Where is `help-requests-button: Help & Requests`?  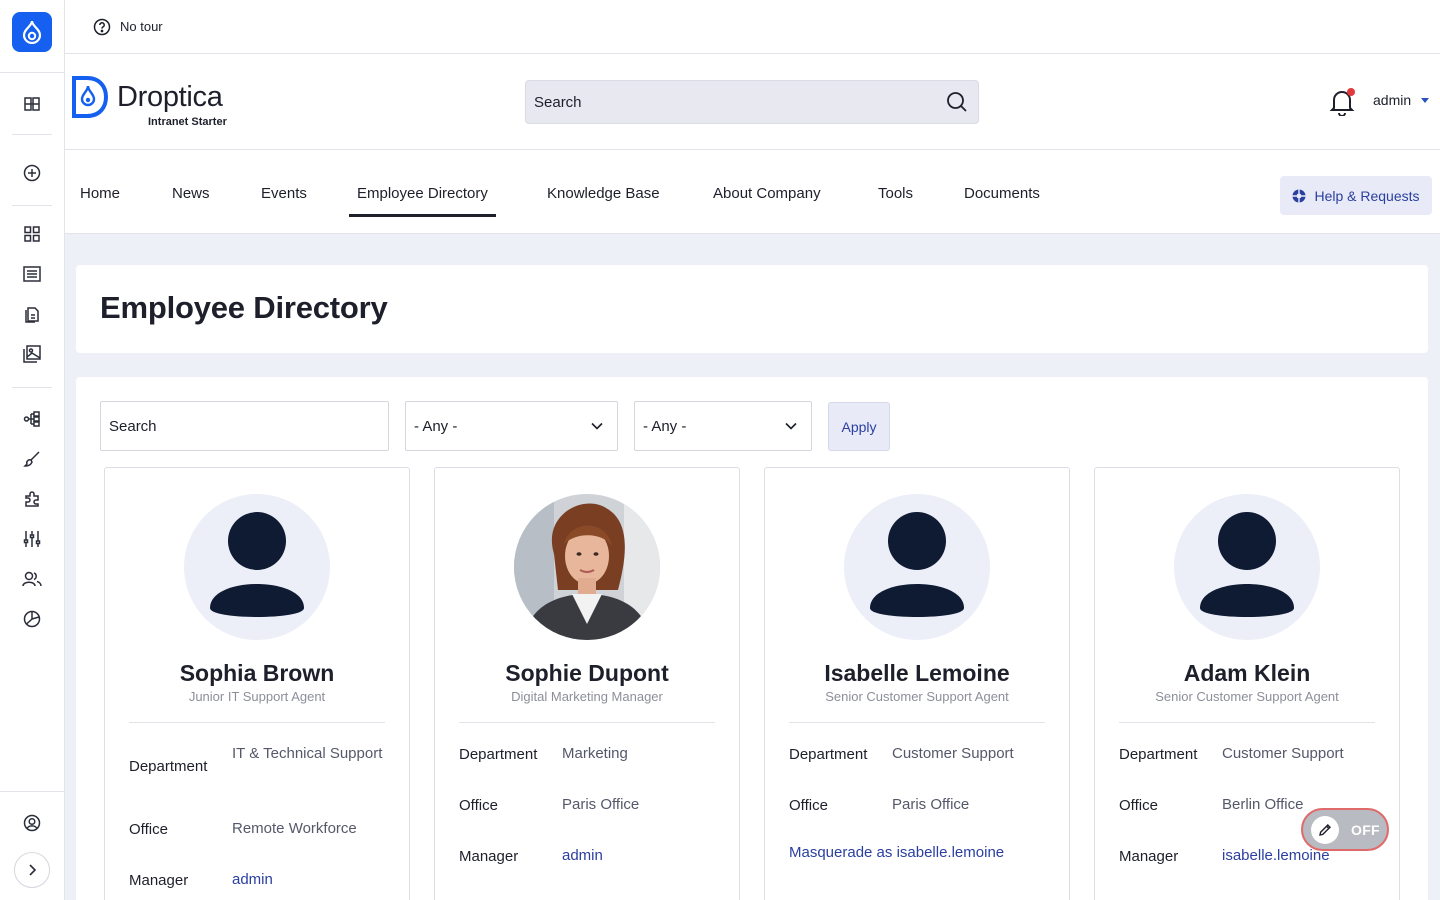 help-requests-button: Help & Requests is located at coordinates (1356, 195).